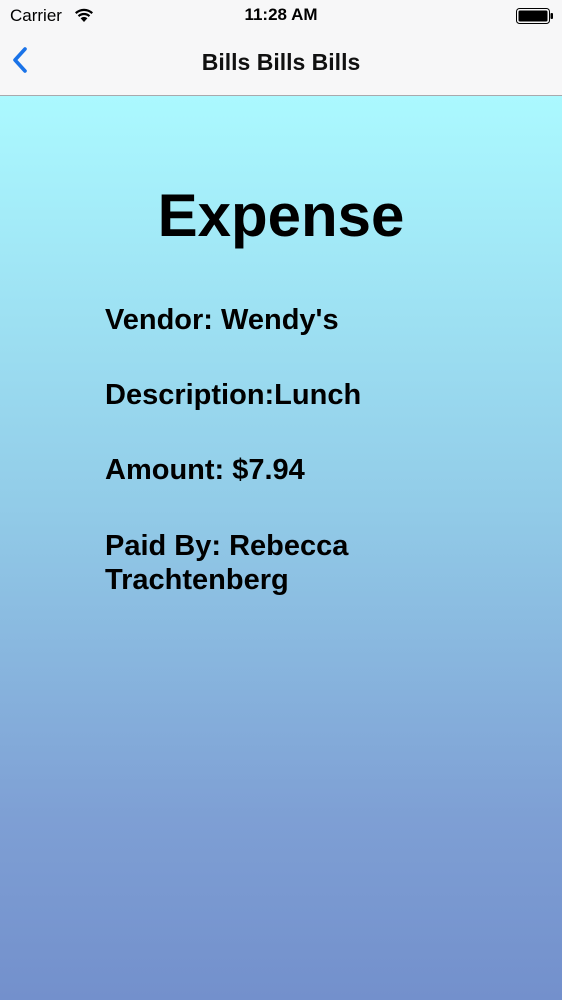  Describe the element at coordinates (534, 16) in the screenshot. I see `battery-icon` at that location.